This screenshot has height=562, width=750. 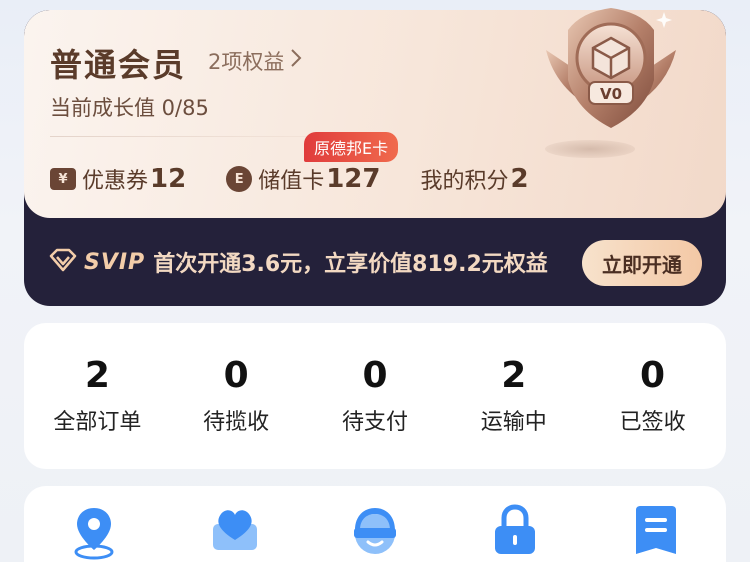 I want to click on chevron-right-icon, so click(x=296, y=61).